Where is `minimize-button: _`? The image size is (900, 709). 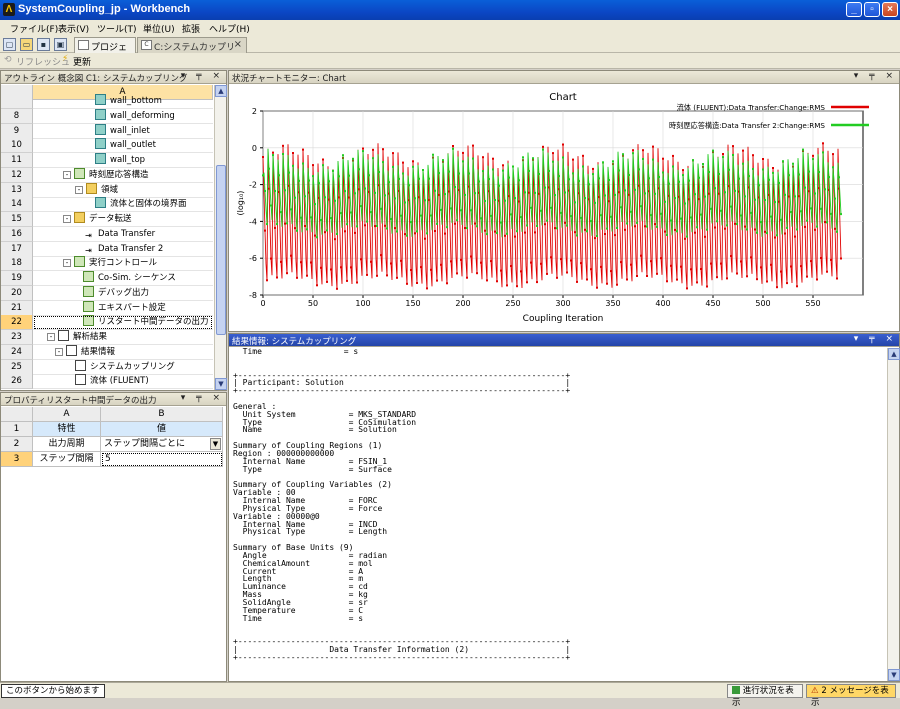
minimize-button: _ is located at coordinates (854, 9).